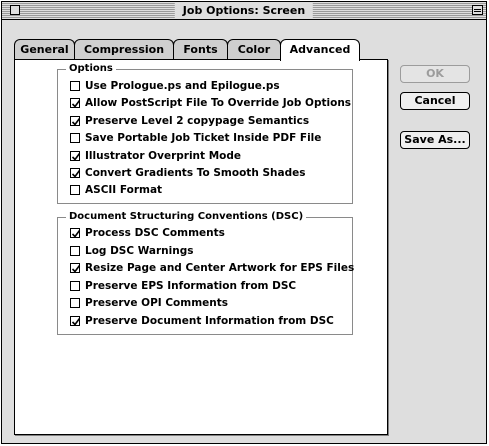  What do you see at coordinates (197, 120) in the screenshot?
I see `checkbox-label: Preserve Level 2 copypage Semantics` at bounding box center [197, 120].